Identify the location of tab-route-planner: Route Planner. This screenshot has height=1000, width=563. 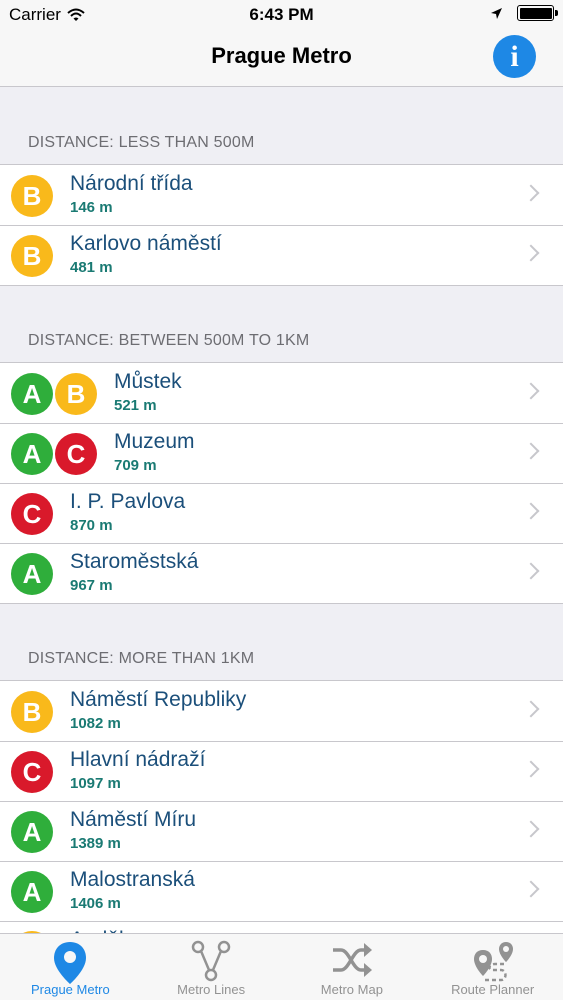
(492, 967).